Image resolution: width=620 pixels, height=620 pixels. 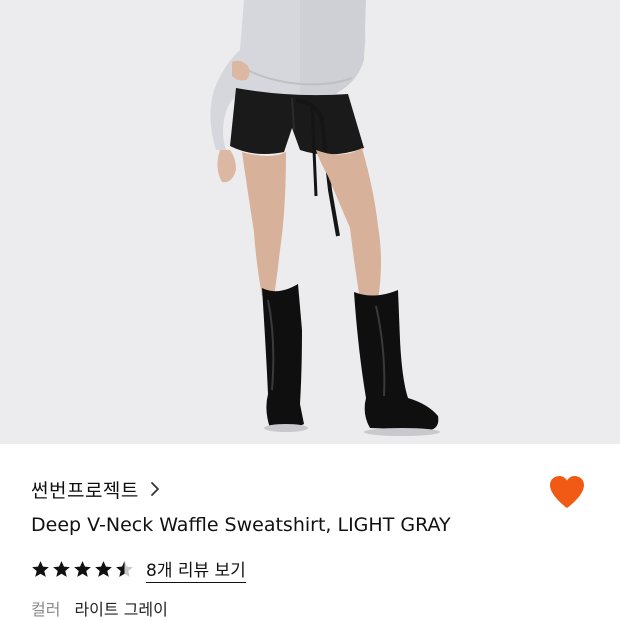 I want to click on rating-row: 8개 리뷰 보기, so click(x=138, y=569).